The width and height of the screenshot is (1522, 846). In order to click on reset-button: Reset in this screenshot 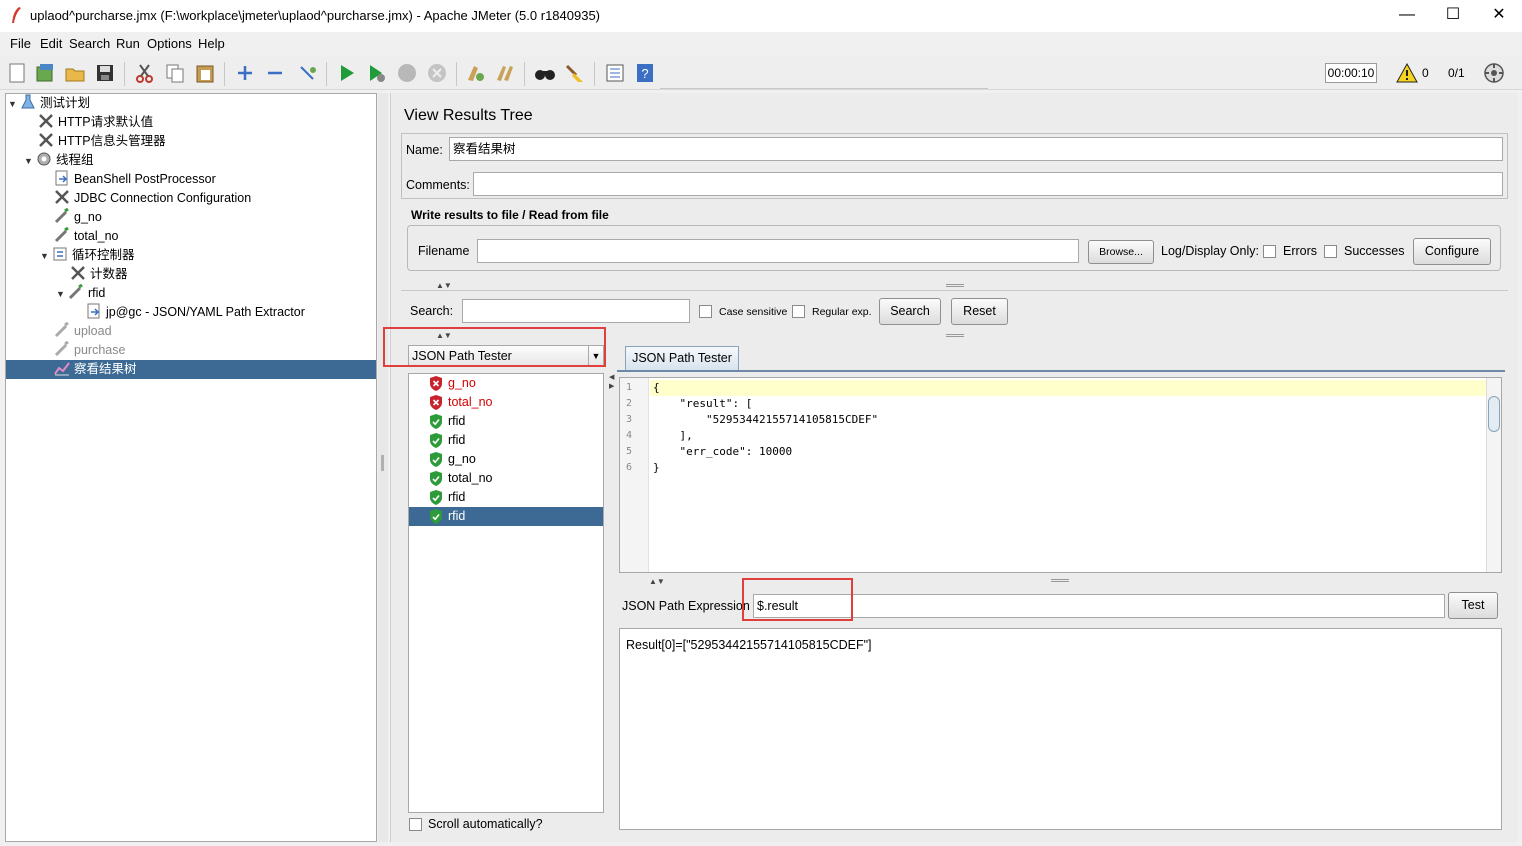, I will do `click(979, 311)`.